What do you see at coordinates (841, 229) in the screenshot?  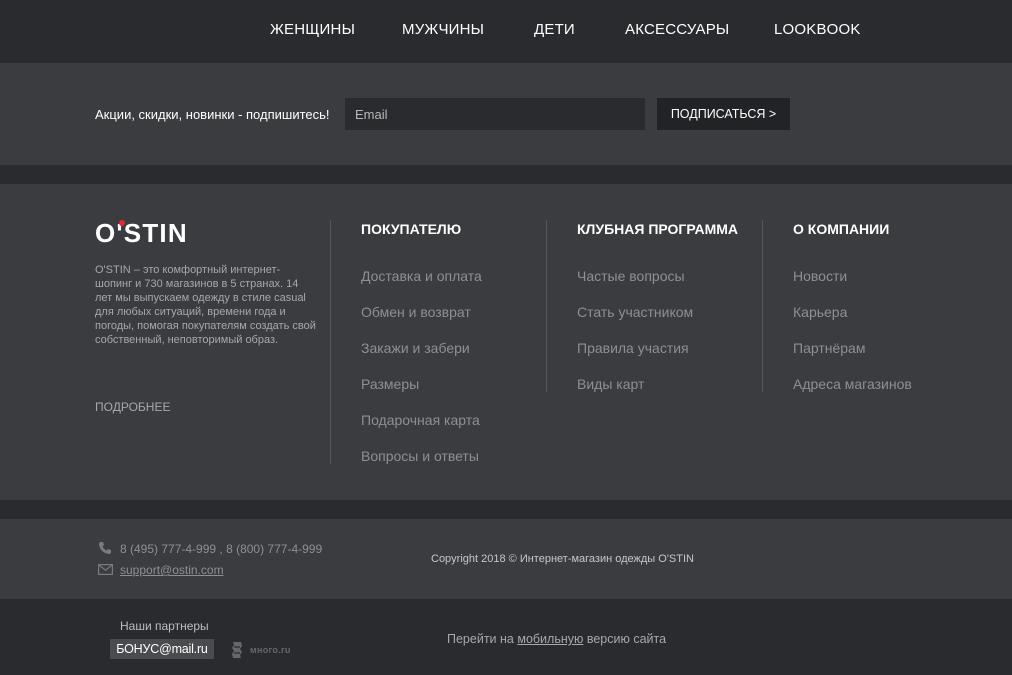 I see `column-title-company: О КОМПАНИИ` at bounding box center [841, 229].